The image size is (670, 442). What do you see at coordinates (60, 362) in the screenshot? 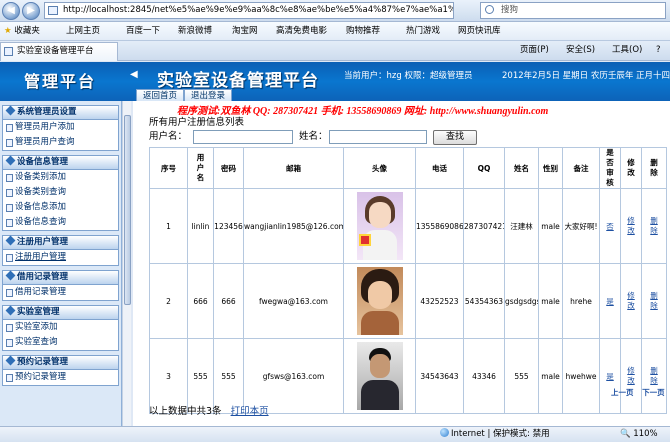
I see `sidebar-group-title: 预约记录管理` at bounding box center [60, 362].